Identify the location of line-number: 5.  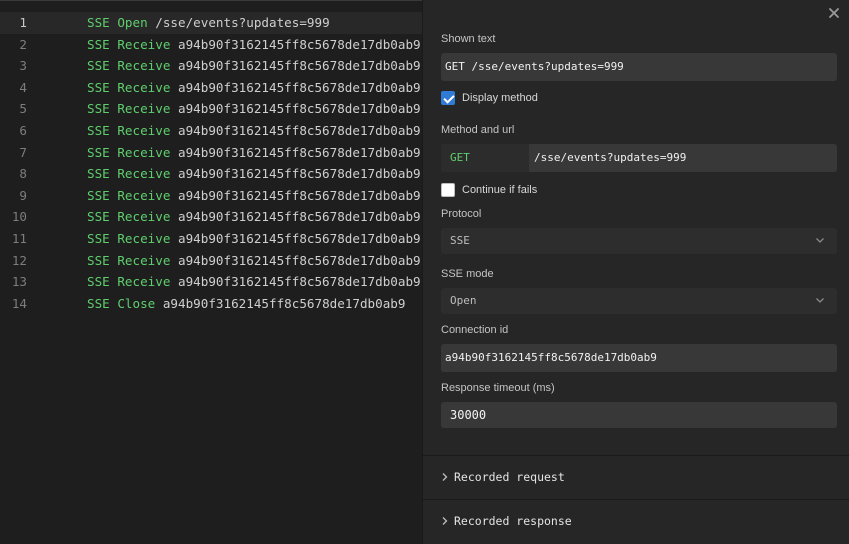
(23, 109).